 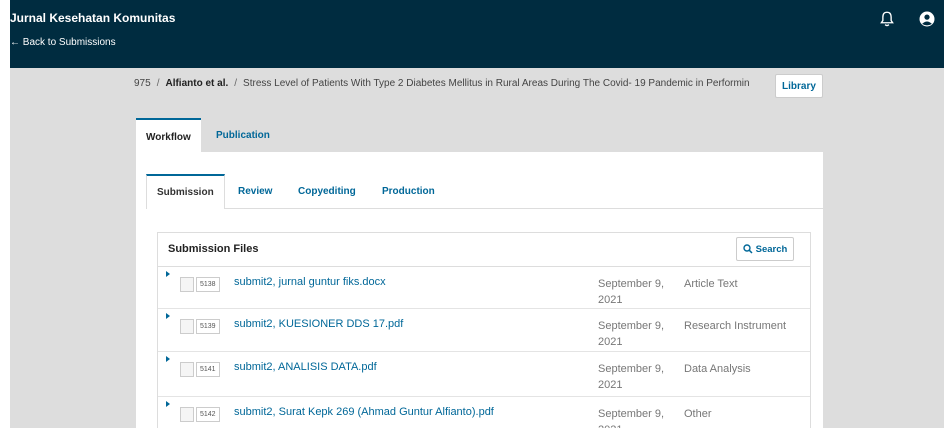 I want to click on files-header: Submission Files Search, so click(x=484, y=250).